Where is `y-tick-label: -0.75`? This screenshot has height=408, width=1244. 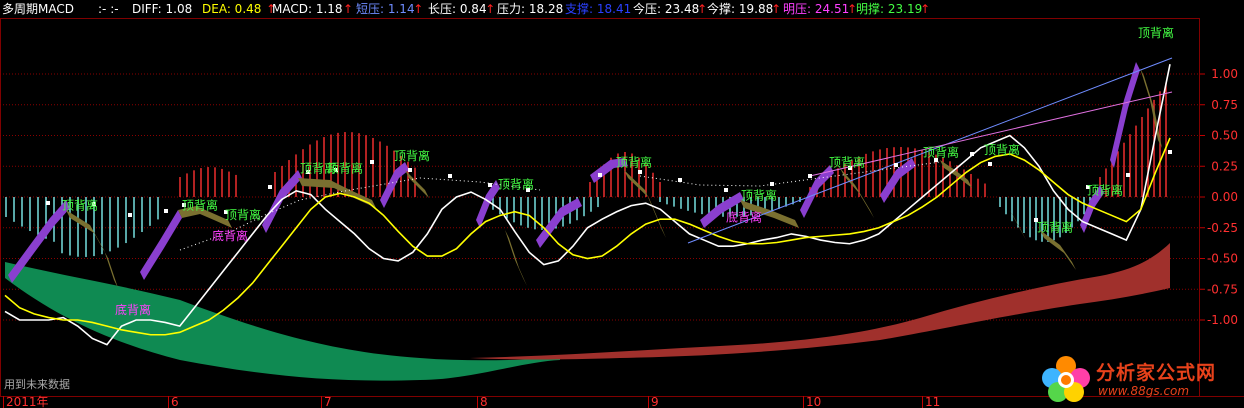 y-tick-label: -0.75 is located at coordinates (1222, 289).